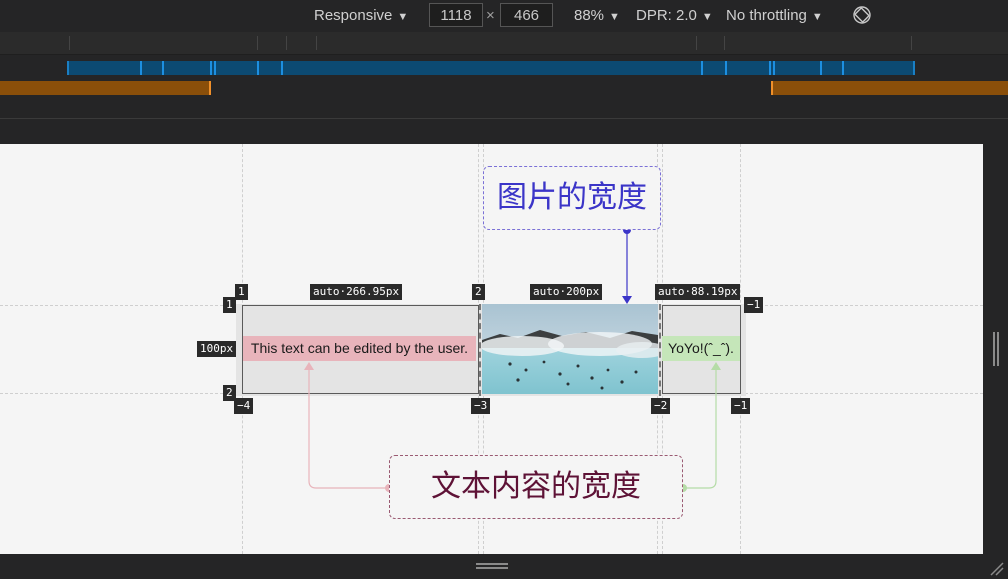 The width and height of the screenshot is (1008, 579). What do you see at coordinates (889, 88) in the screenshot?
I see `min-width-bar-right` at bounding box center [889, 88].